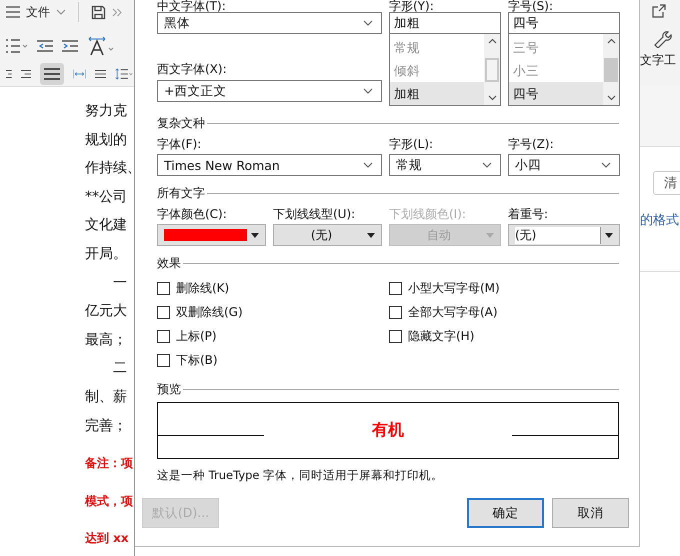 This screenshot has height=556, width=680. Describe the element at coordinates (106, 312) in the screenshot. I see `document-text: 亿元大` at that location.